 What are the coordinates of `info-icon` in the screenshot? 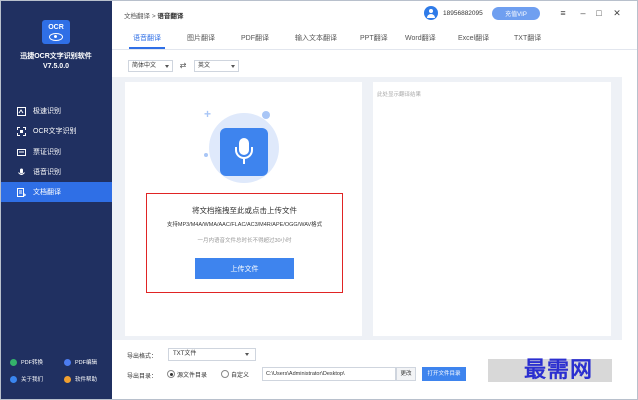 It's located at (13, 379).